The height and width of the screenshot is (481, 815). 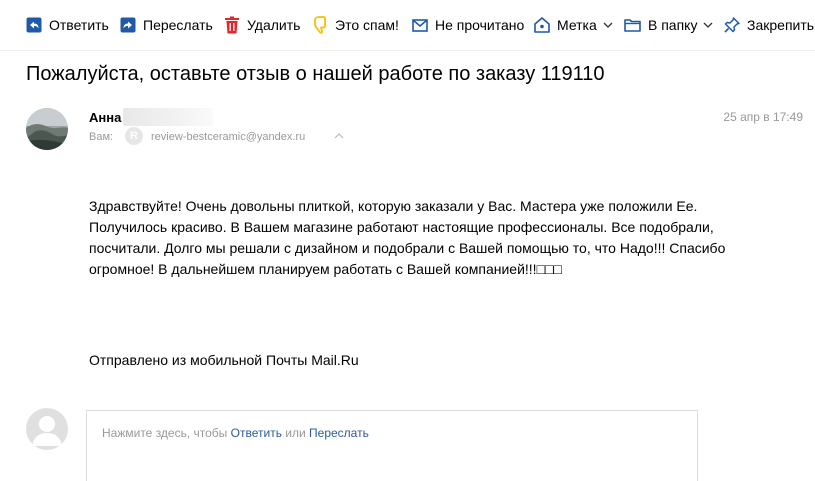 What do you see at coordinates (166, 433) in the screenshot?
I see `reply-prompt-text: Нажмите здесь, чтобы` at bounding box center [166, 433].